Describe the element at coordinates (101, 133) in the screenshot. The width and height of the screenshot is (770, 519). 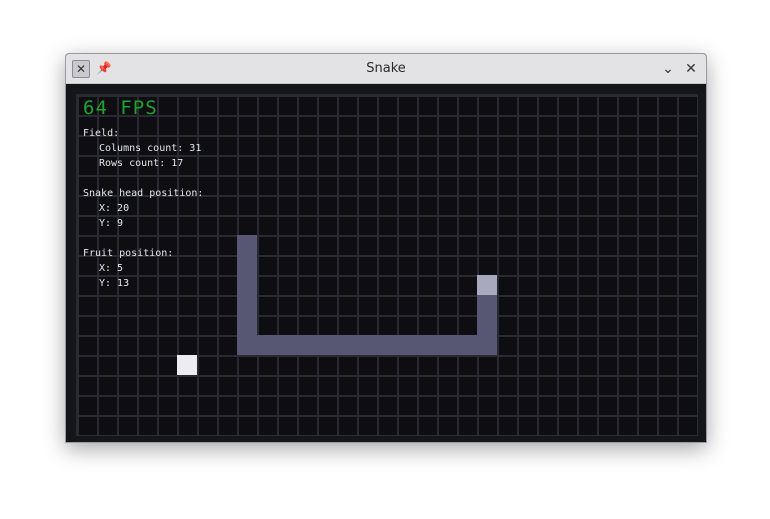
I see `field-label: Field:` at that location.